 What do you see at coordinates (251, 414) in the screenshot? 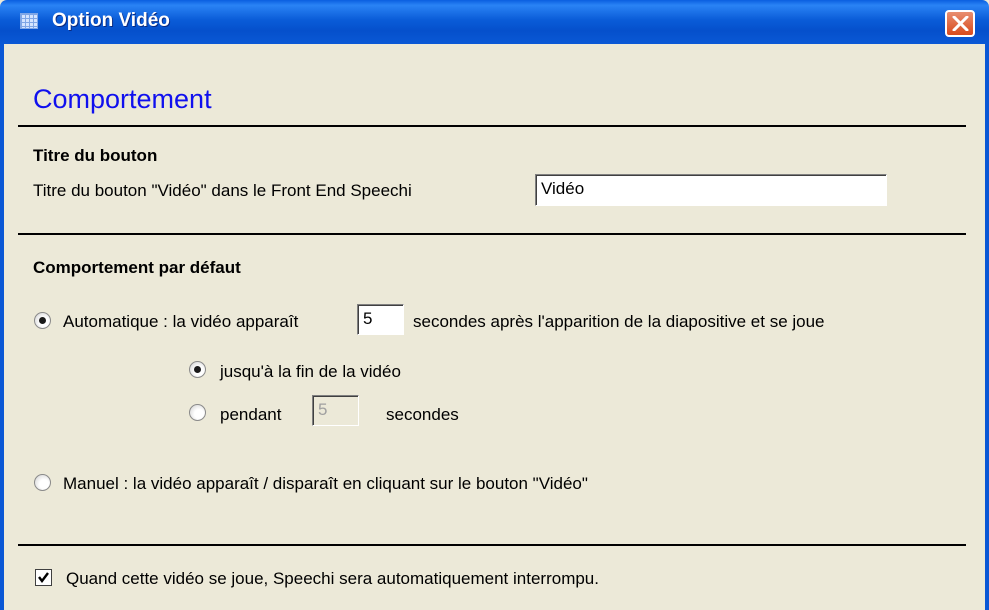
I see `during-label: pendant` at bounding box center [251, 414].